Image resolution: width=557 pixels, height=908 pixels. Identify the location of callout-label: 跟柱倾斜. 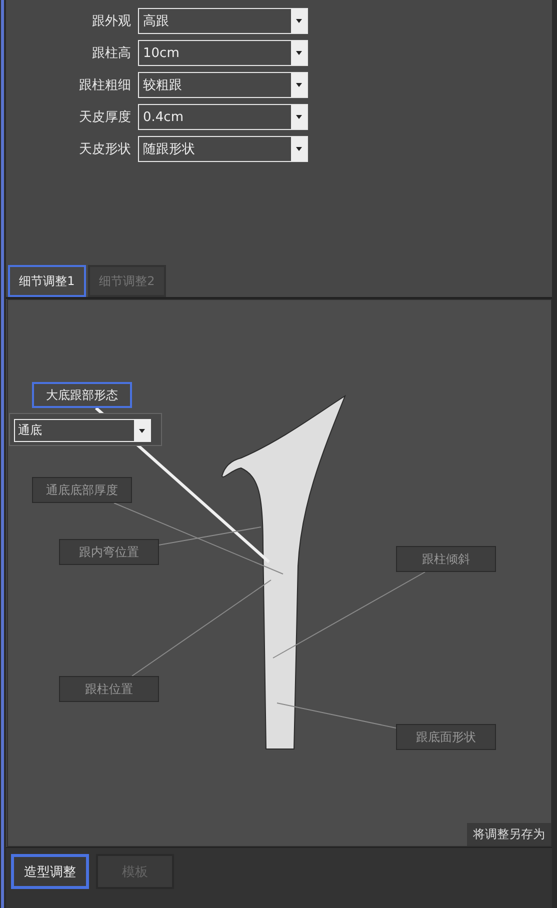
(446, 559).